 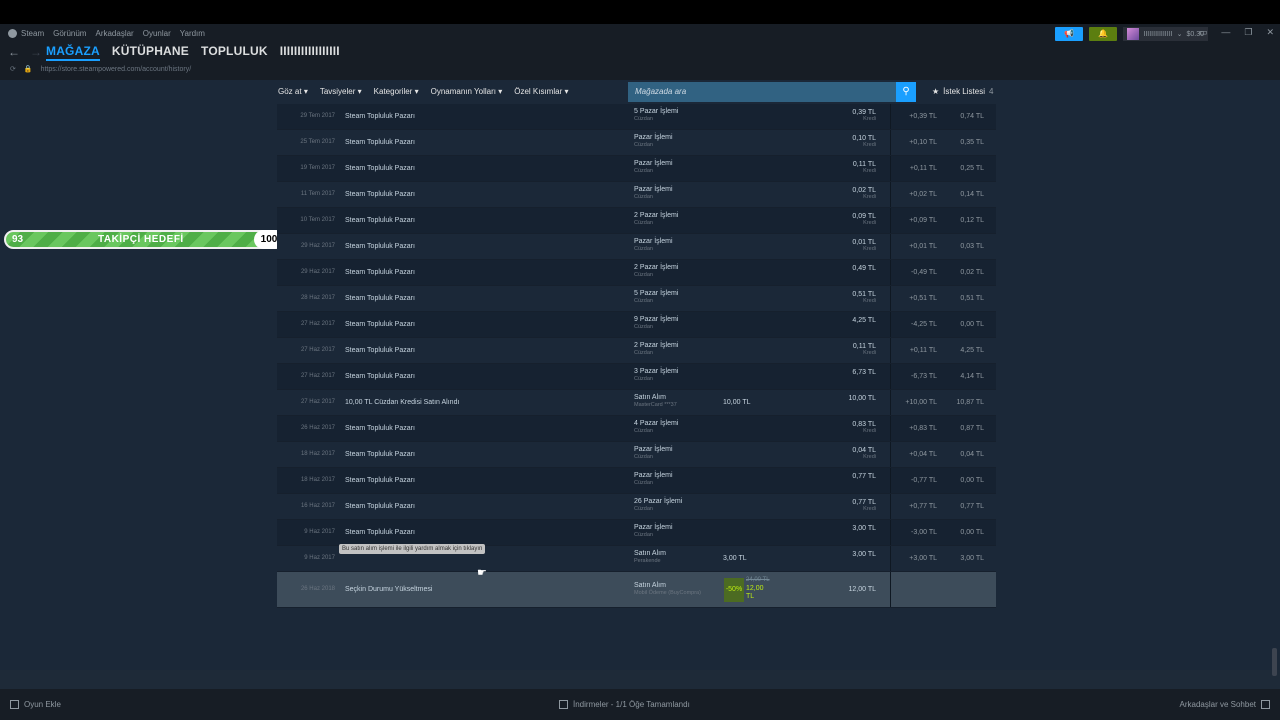 What do you see at coordinates (14, 52) in the screenshot?
I see `back-arrow-icon: ←` at bounding box center [14, 52].